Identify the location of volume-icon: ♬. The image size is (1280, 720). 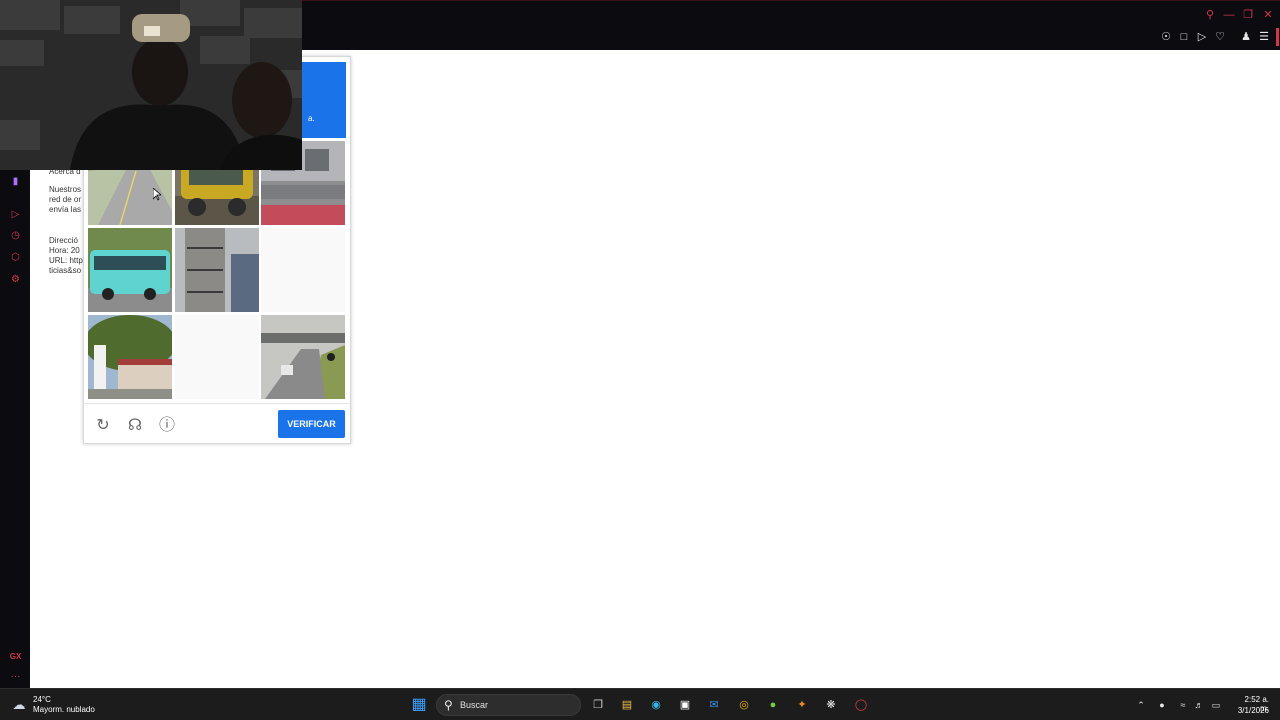
(1199, 705).